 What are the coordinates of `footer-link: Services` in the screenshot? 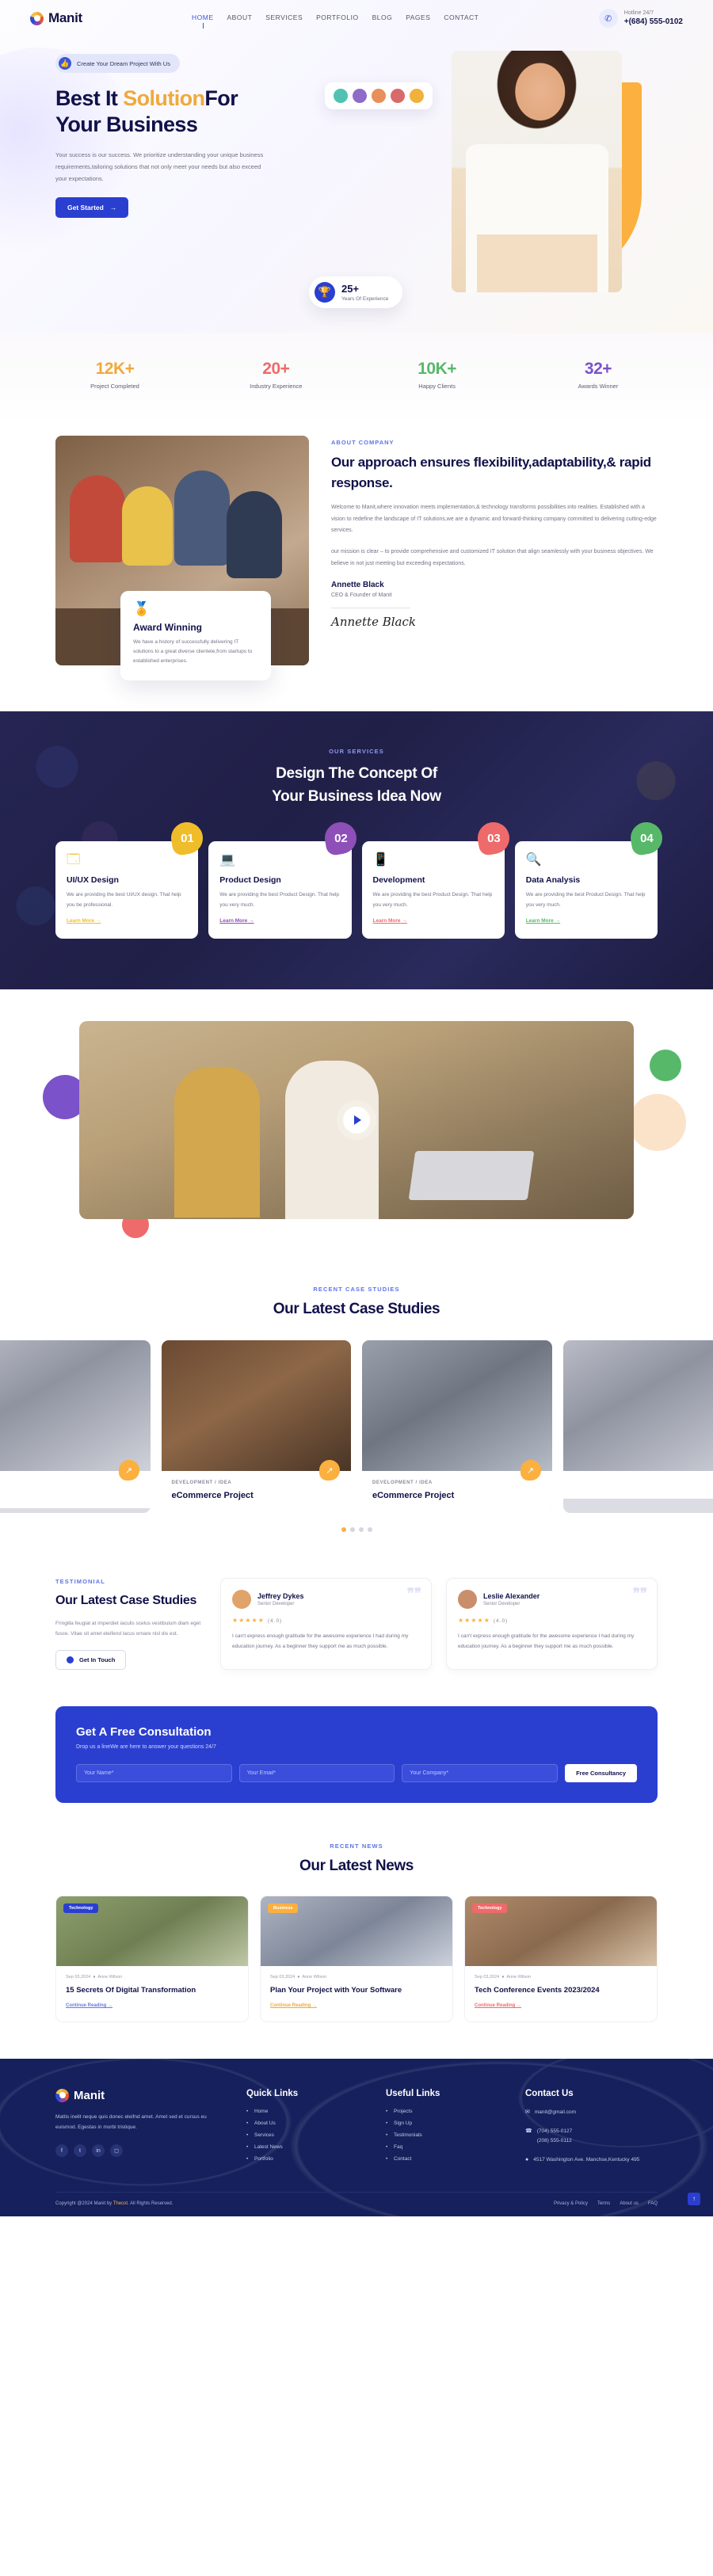 It's located at (306, 2135).